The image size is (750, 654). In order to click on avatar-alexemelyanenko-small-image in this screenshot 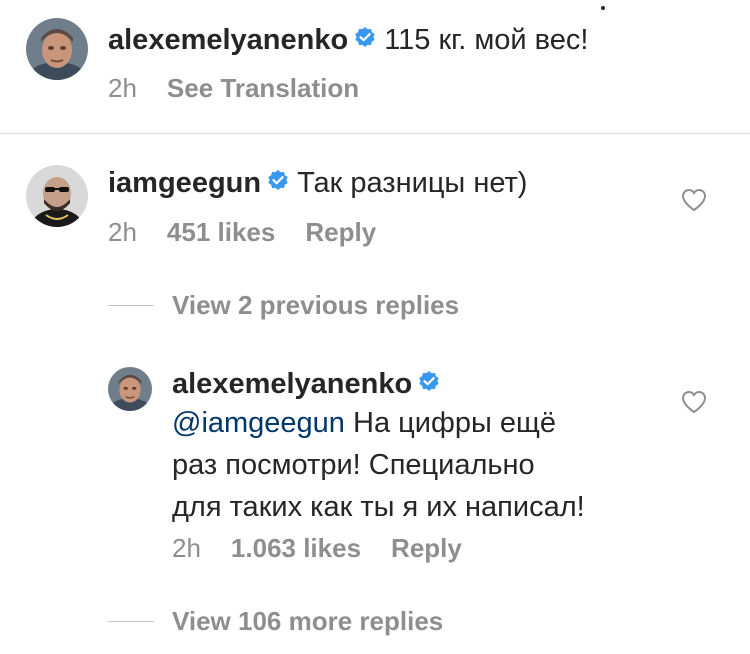, I will do `click(130, 389)`.